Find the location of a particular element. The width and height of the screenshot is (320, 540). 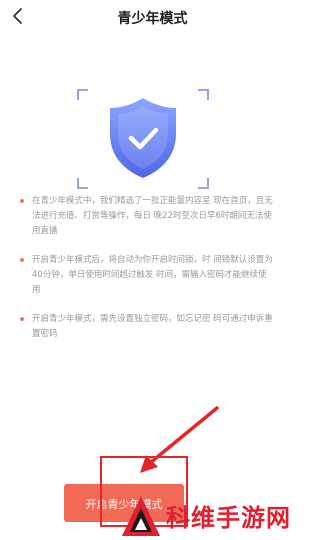

watermark-text: 科维手游网 is located at coordinates (228, 518).